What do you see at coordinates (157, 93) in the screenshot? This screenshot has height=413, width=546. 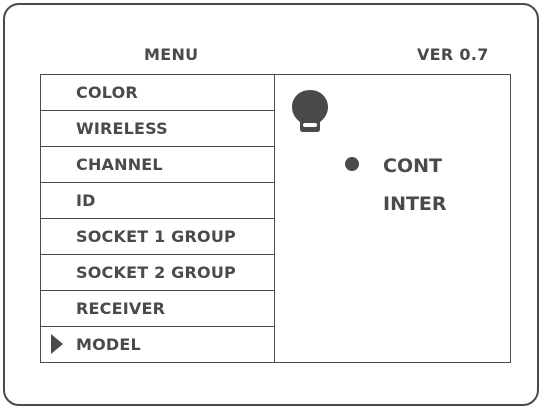 I see `menu-item-color: COLOR` at bounding box center [157, 93].